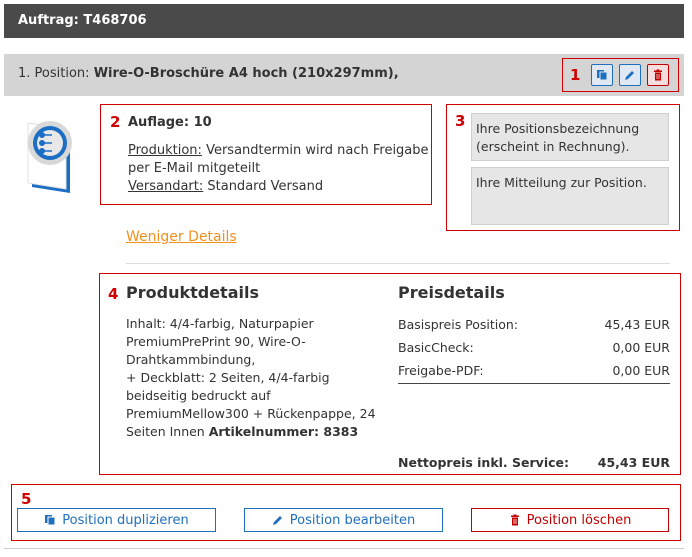 Image resolution: width=692 pixels, height=557 pixels. I want to click on position-name-line-2: (erscheint in Rechnung)., so click(553, 146).